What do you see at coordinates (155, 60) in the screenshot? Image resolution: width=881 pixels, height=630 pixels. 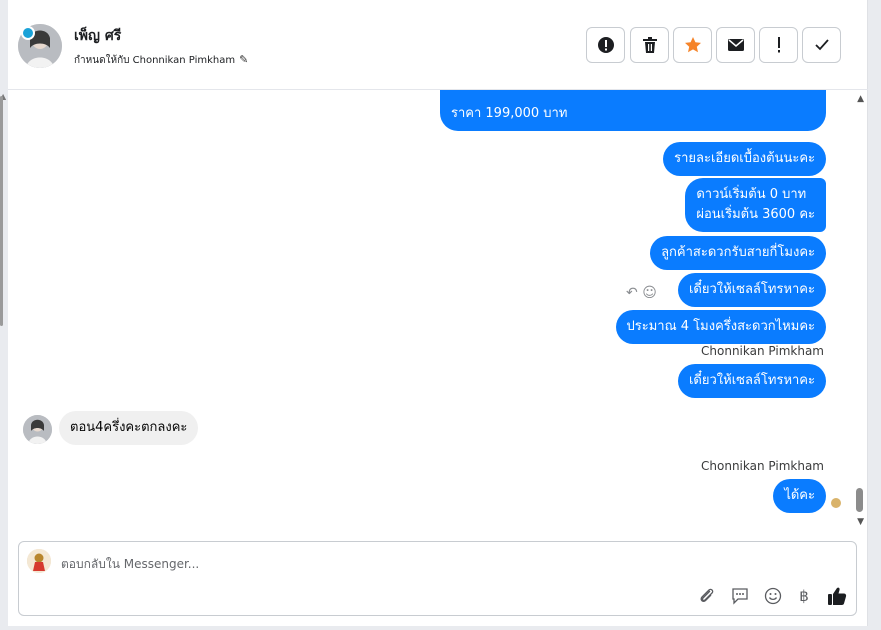 I see `assigned-to-label: กำหนดให้กับ Chonnikan Pimkham` at bounding box center [155, 60].